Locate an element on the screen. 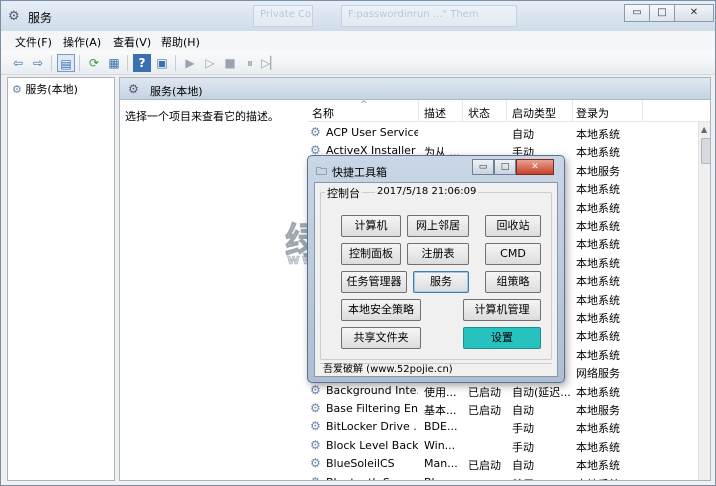 The height and width of the screenshot is (486, 716). table-cell: 已启动 is located at coordinates (484, 410).